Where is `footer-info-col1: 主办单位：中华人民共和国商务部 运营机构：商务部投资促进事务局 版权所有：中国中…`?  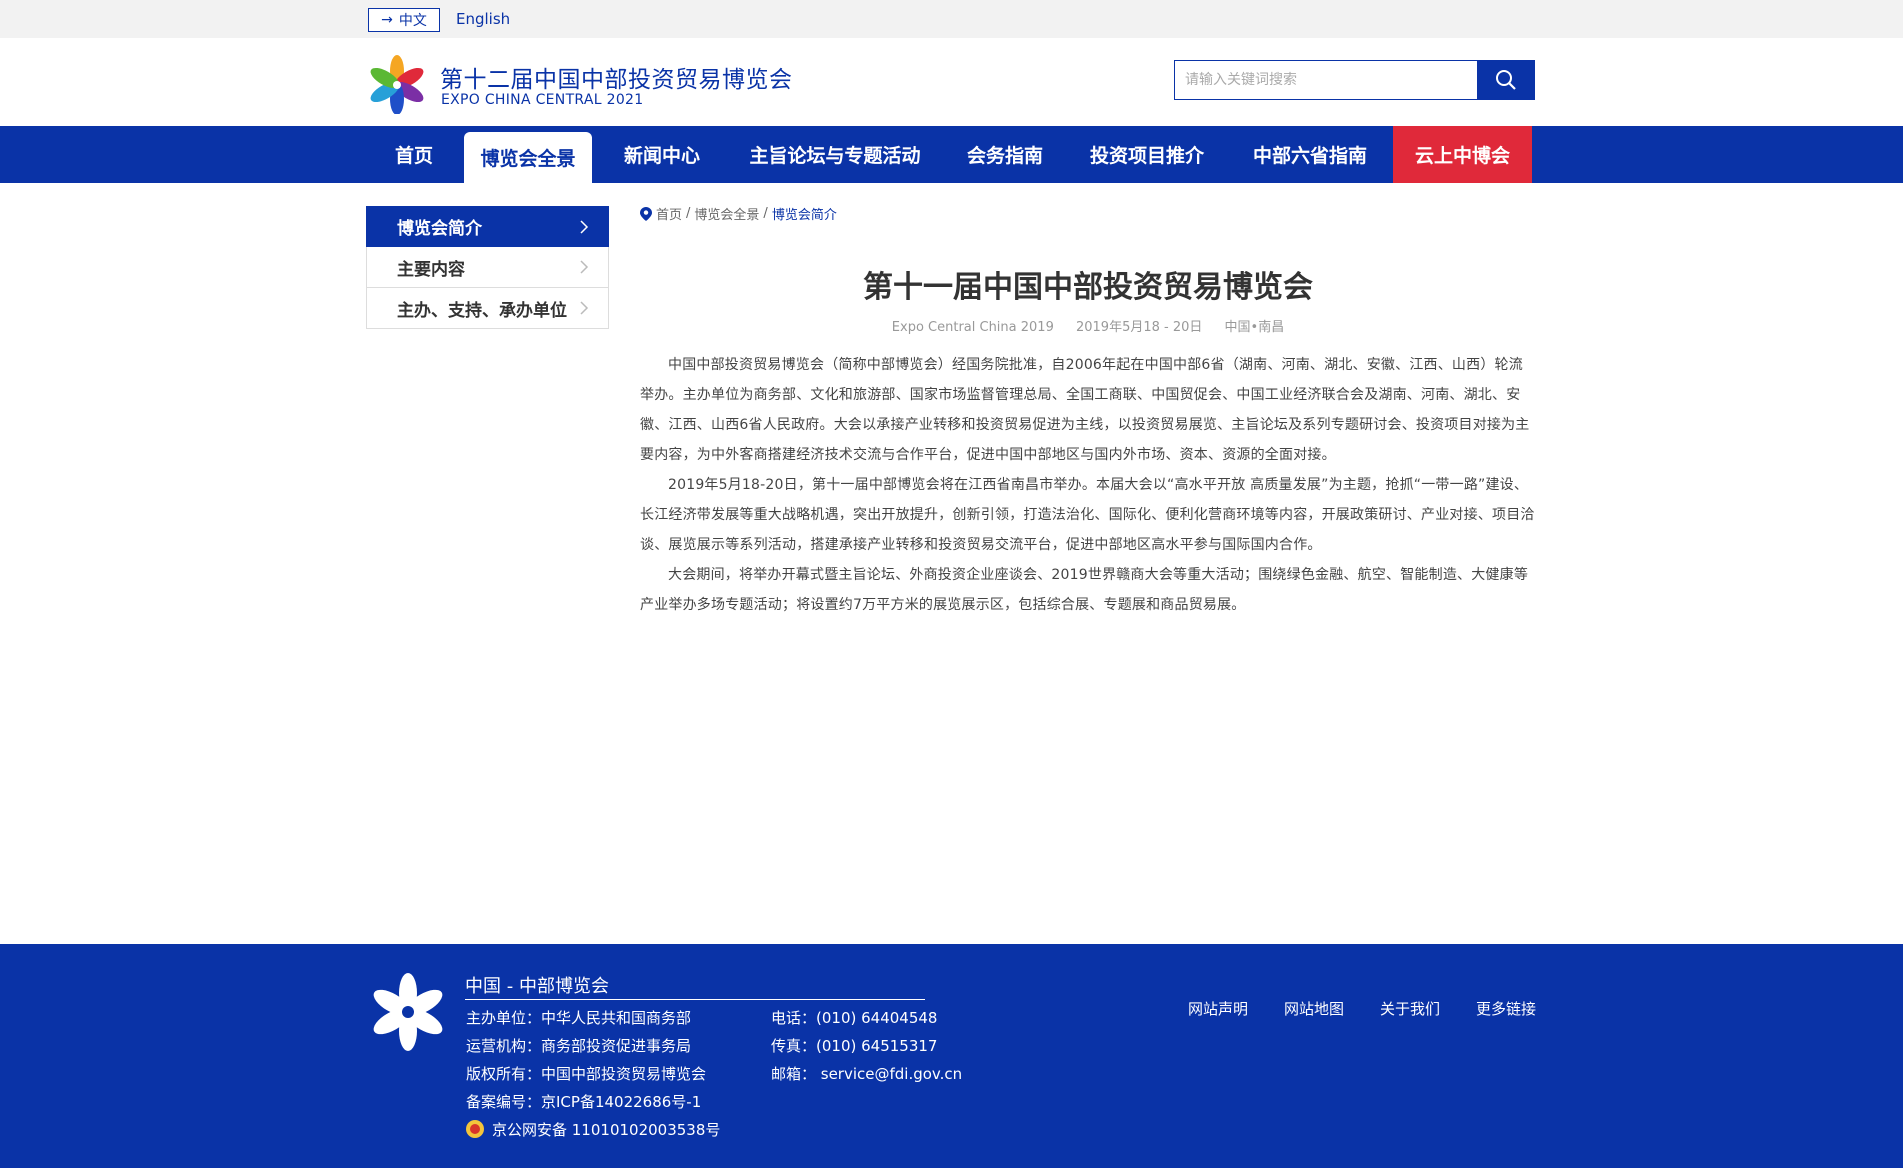
footer-info-col1: 主办单位：中华人民共和国商务部 运营机构：商务部投资促进事务局 版权所有：中国中… is located at coordinates (593, 1074).